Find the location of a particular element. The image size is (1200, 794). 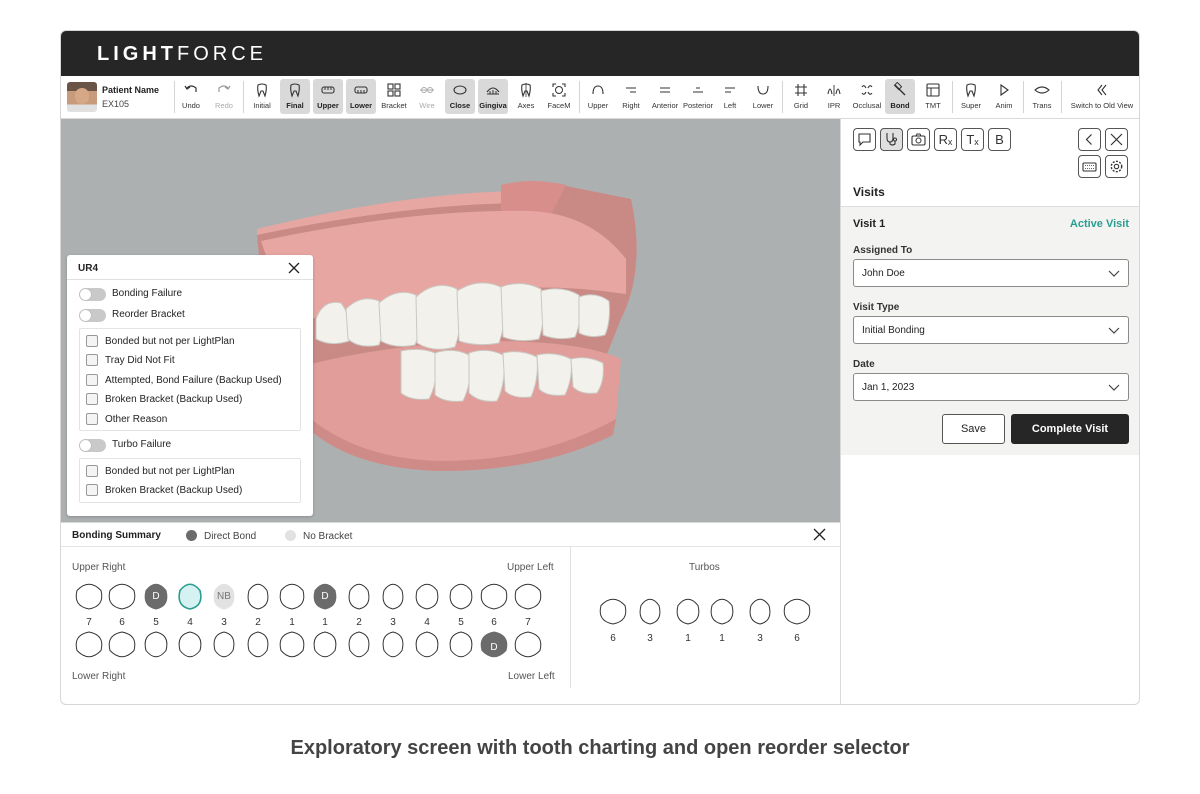

view-lower-button: Lower is located at coordinates (763, 96).